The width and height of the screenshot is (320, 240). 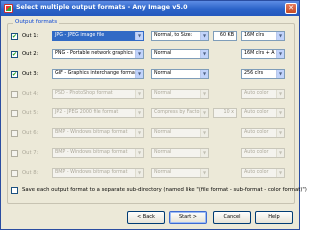 I want to click on out-2-resize-value: Normal, so click(x=163, y=53).